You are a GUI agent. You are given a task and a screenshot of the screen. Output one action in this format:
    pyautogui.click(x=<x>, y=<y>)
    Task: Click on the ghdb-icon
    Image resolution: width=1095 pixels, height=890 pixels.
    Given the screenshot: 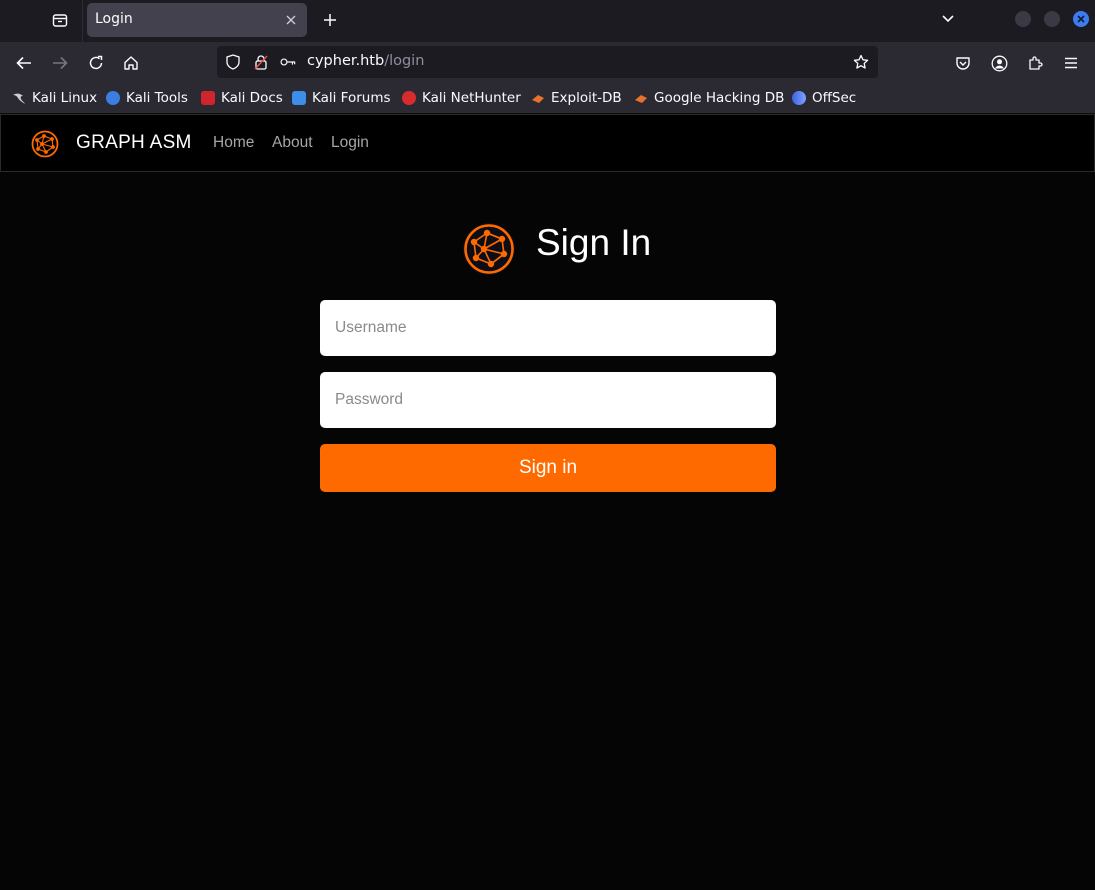 What is the action you would take?
    pyautogui.click(x=641, y=98)
    